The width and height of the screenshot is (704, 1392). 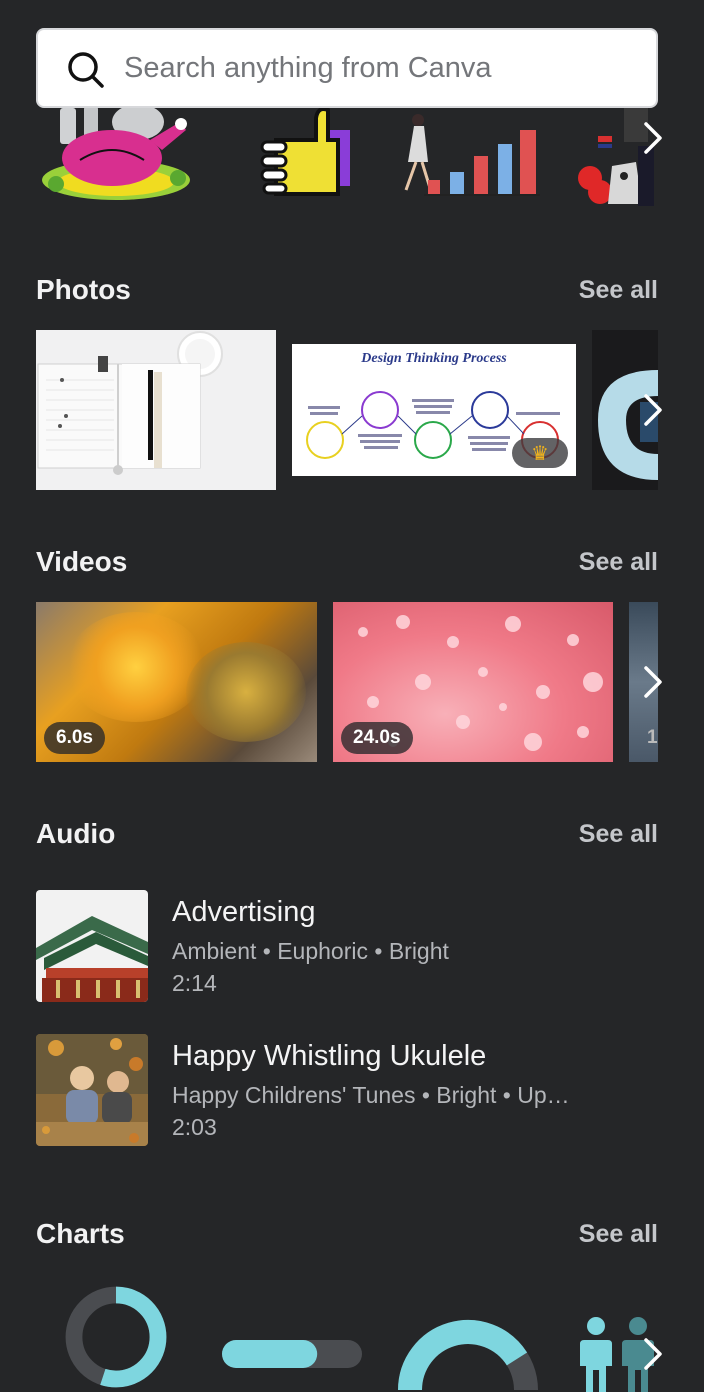 What do you see at coordinates (270, 1354) in the screenshot?
I see `progress-bar-fill` at bounding box center [270, 1354].